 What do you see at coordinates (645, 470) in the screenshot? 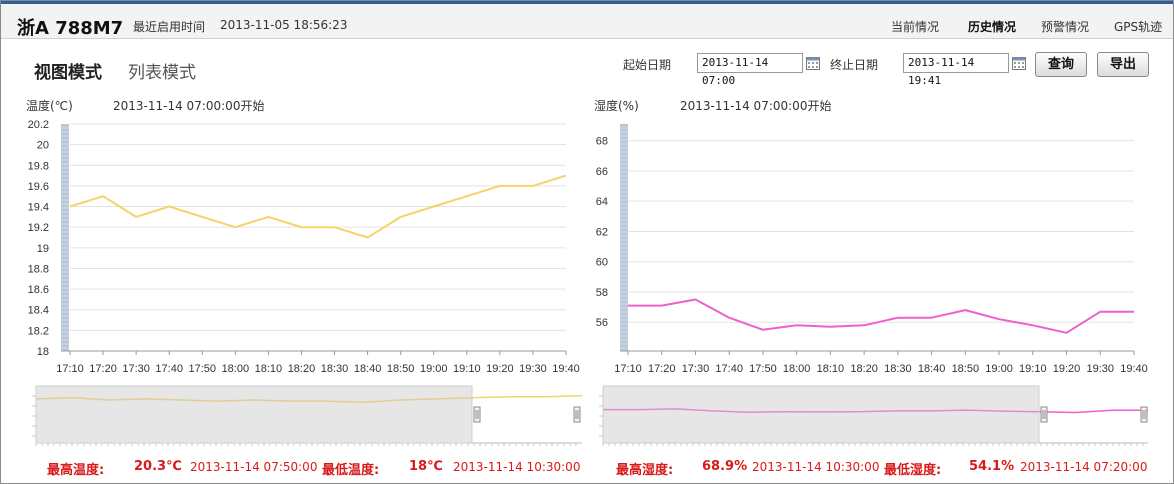
I see `humid-max-label: 最高湿度:` at bounding box center [645, 470].